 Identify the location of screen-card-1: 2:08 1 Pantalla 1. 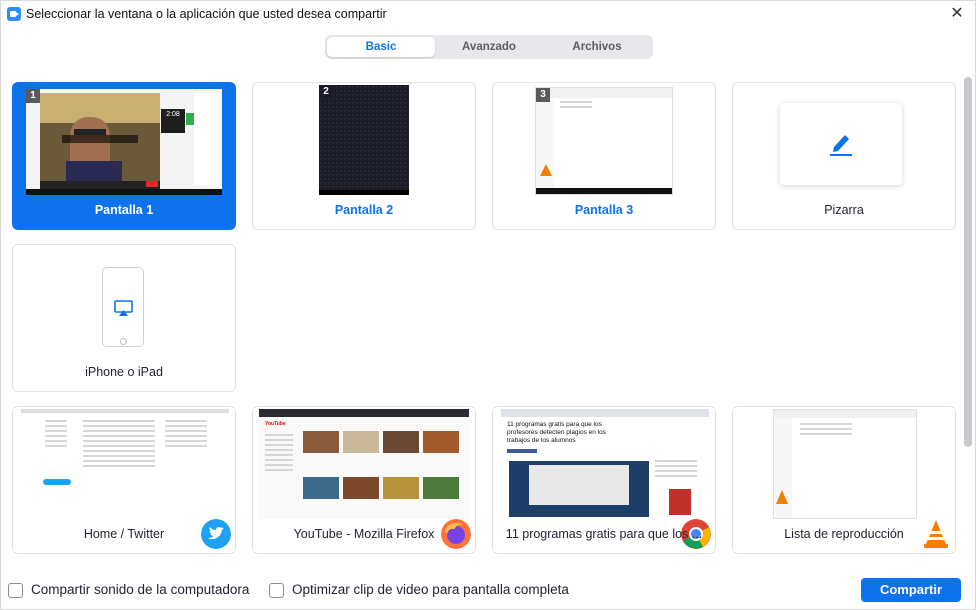
(124, 156).